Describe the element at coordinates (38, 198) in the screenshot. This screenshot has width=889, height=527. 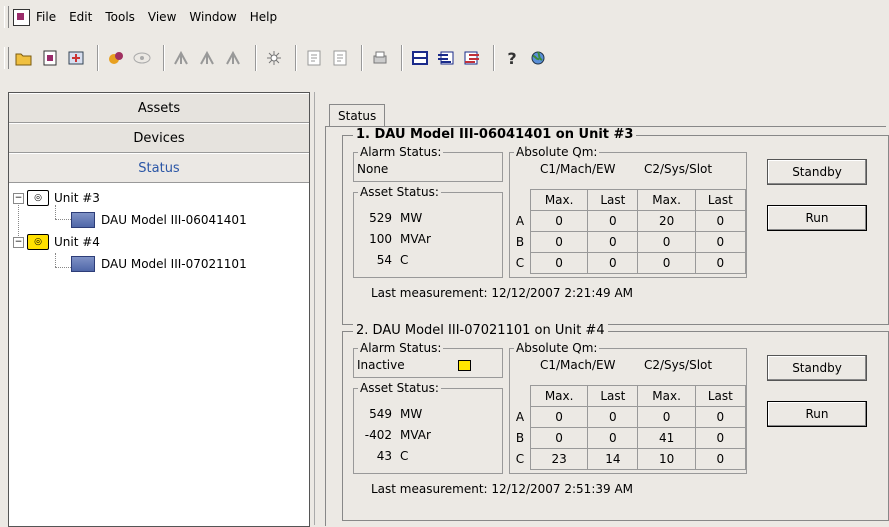
I see `unit-icon: ◎` at that location.